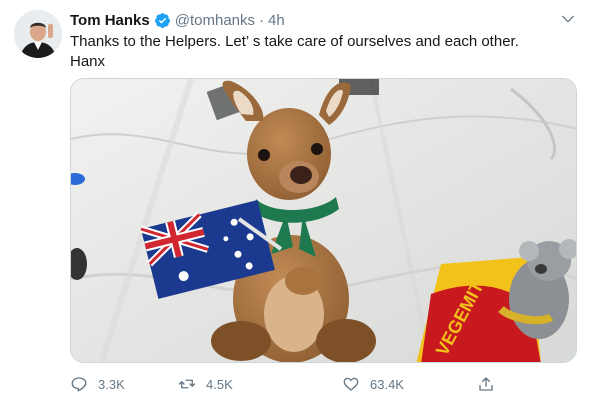  What do you see at coordinates (276, 20) in the screenshot?
I see `tweet-timestamp: 4h` at bounding box center [276, 20].